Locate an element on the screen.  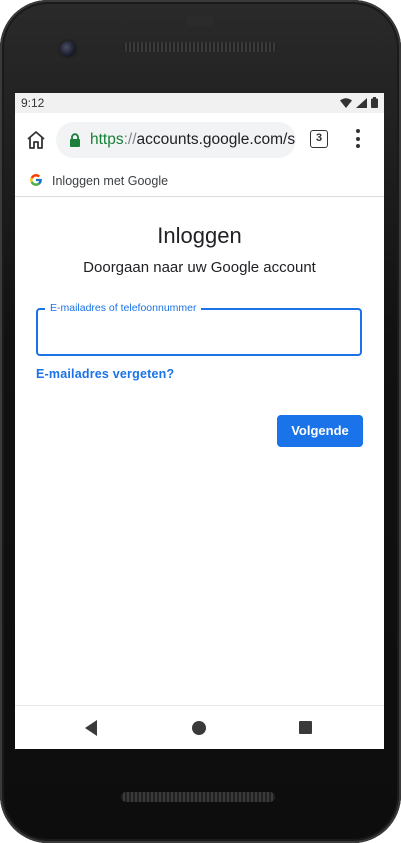
url-text: https://accounts.google.com/s is located at coordinates (192, 140).